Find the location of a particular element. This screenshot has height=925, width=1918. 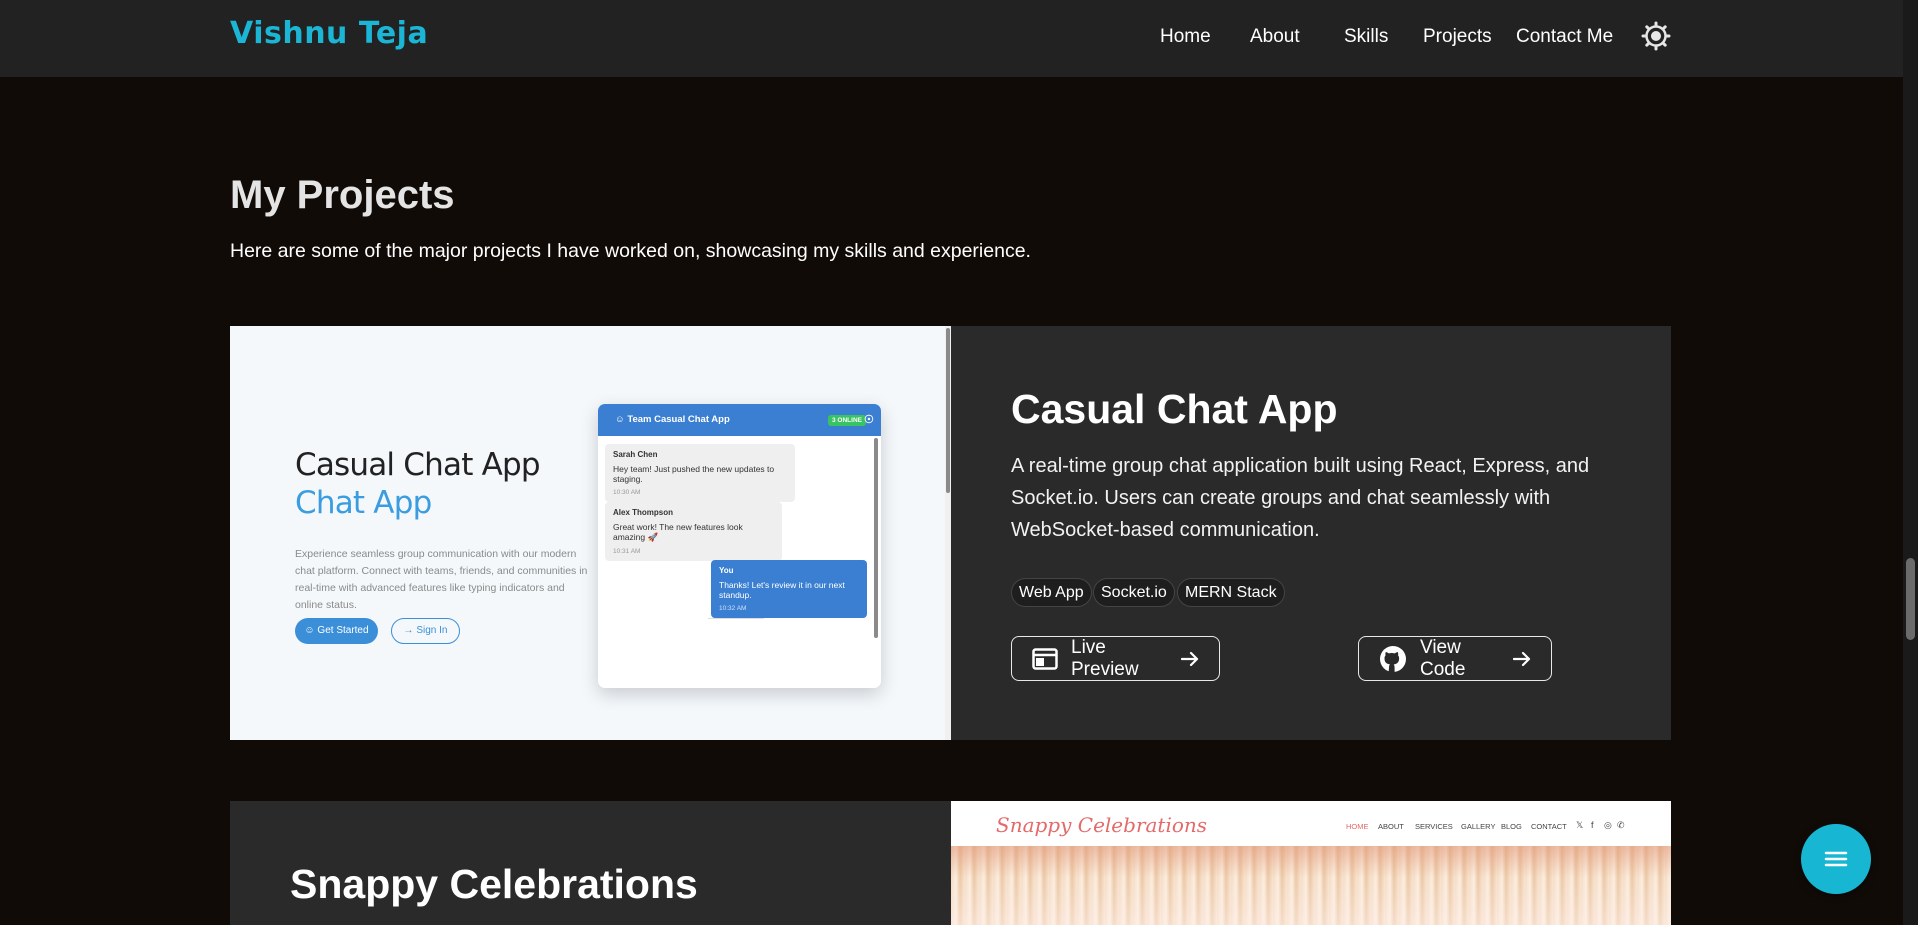

screenshot-title-accent: Chat App is located at coordinates (363, 503).